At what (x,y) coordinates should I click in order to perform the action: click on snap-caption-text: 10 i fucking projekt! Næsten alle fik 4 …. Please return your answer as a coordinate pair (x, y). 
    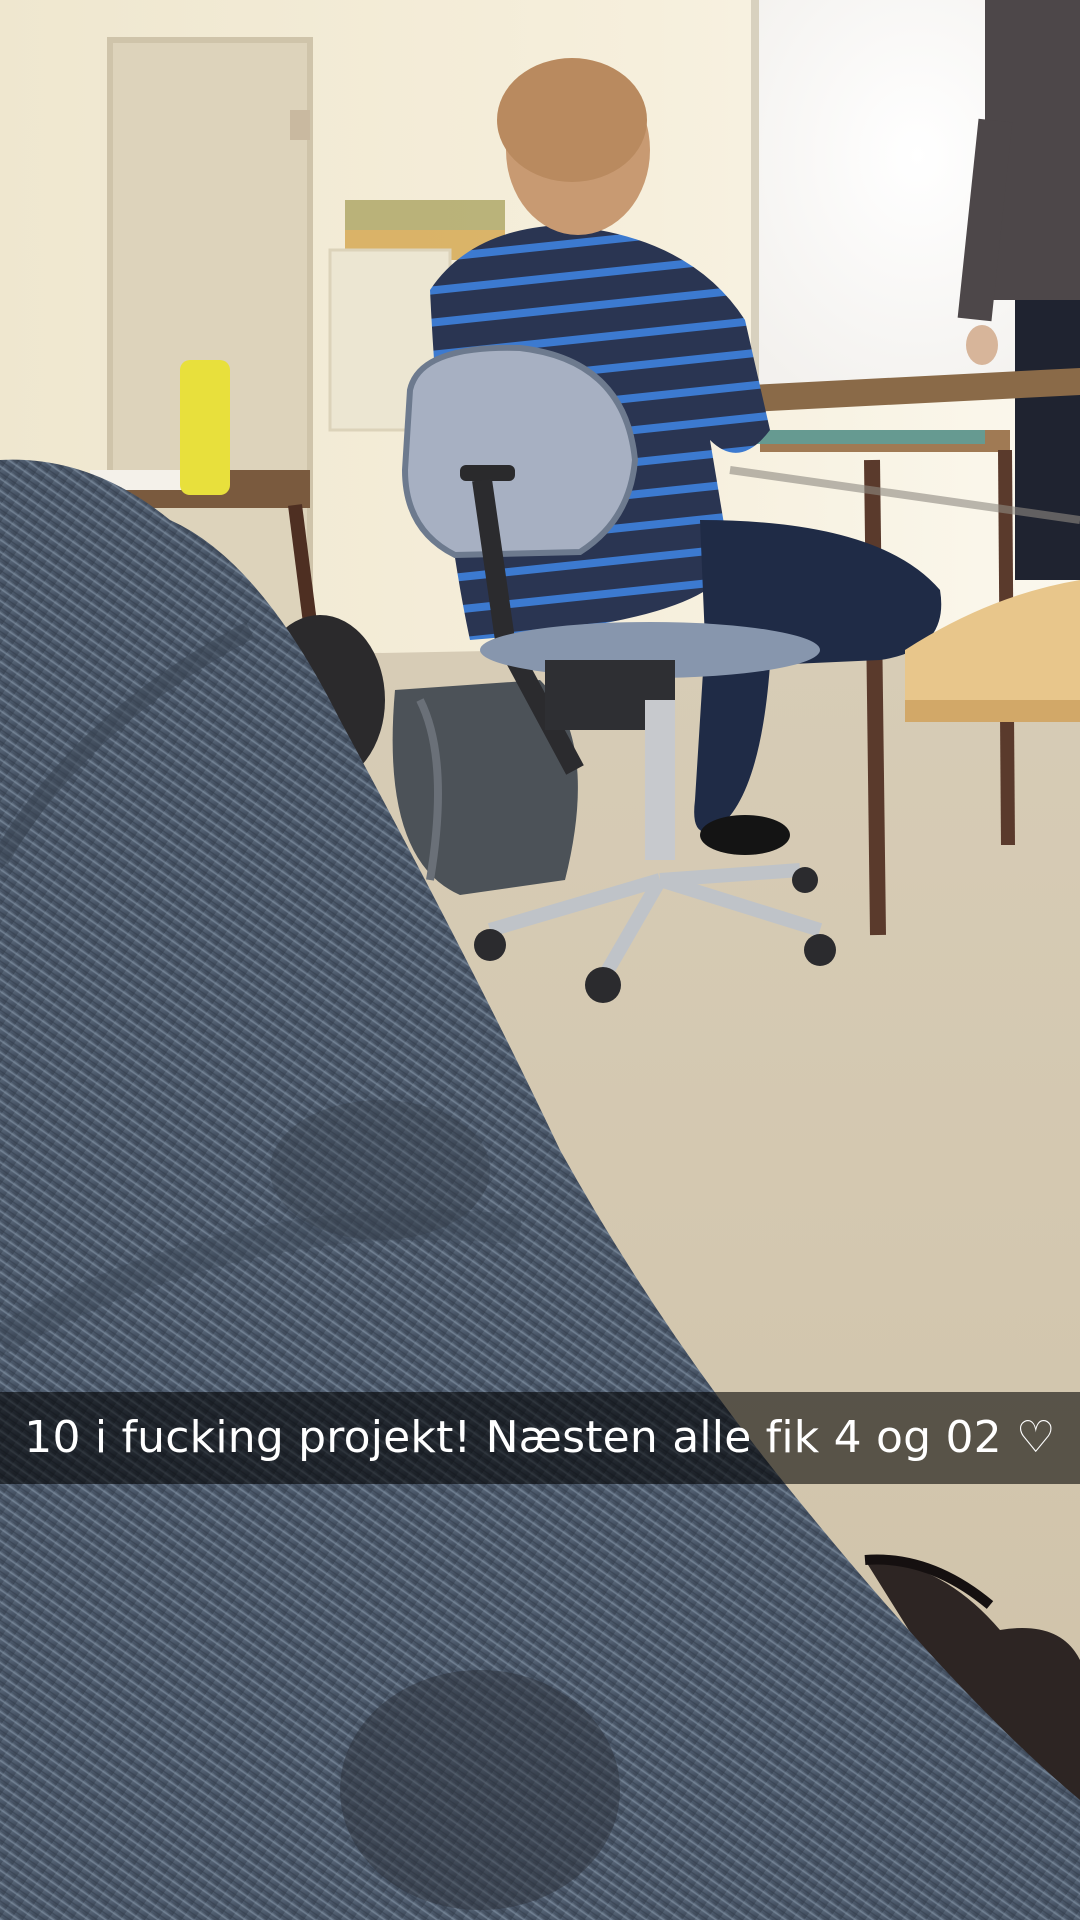
    Looking at the image, I should click on (540, 1437).